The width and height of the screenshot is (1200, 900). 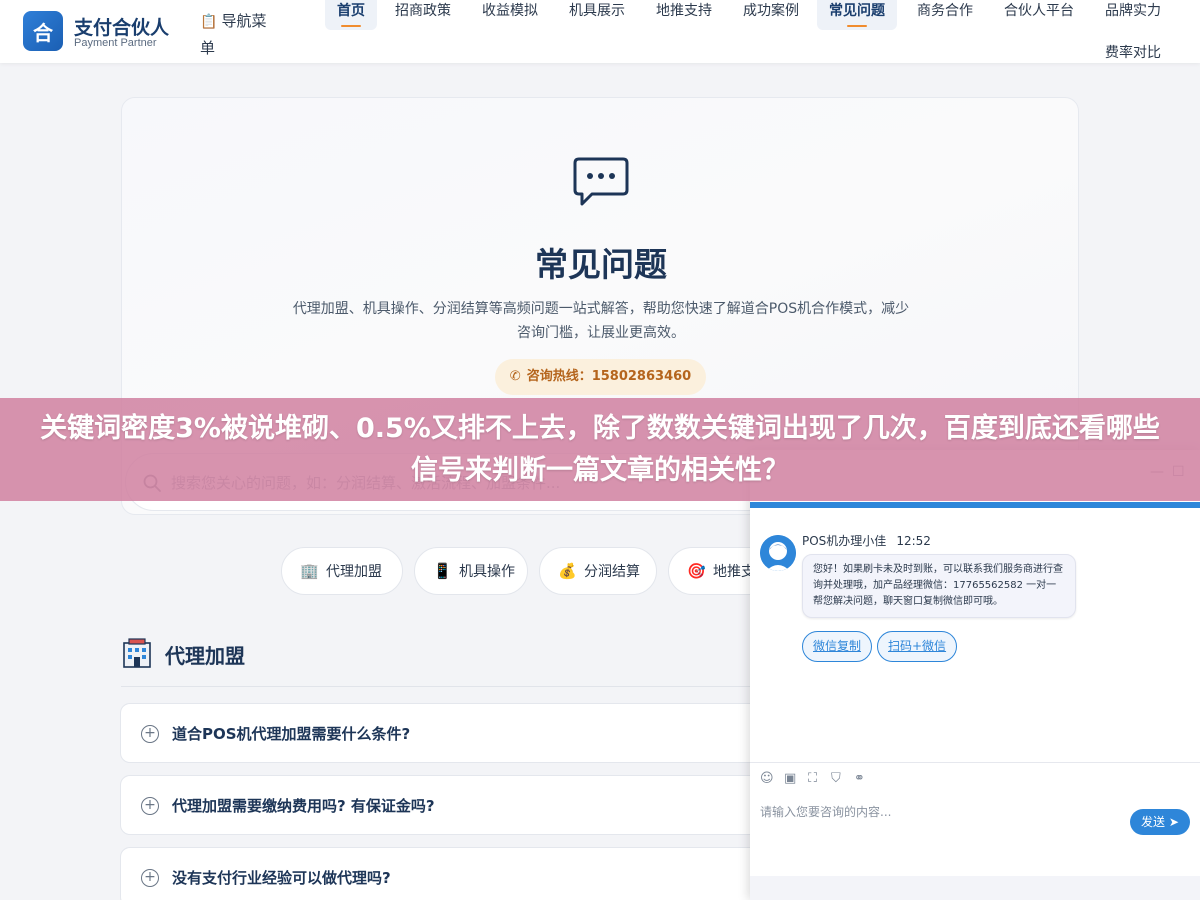 I want to click on hotline-text: 咨询热线：15802863460, so click(x=609, y=376).